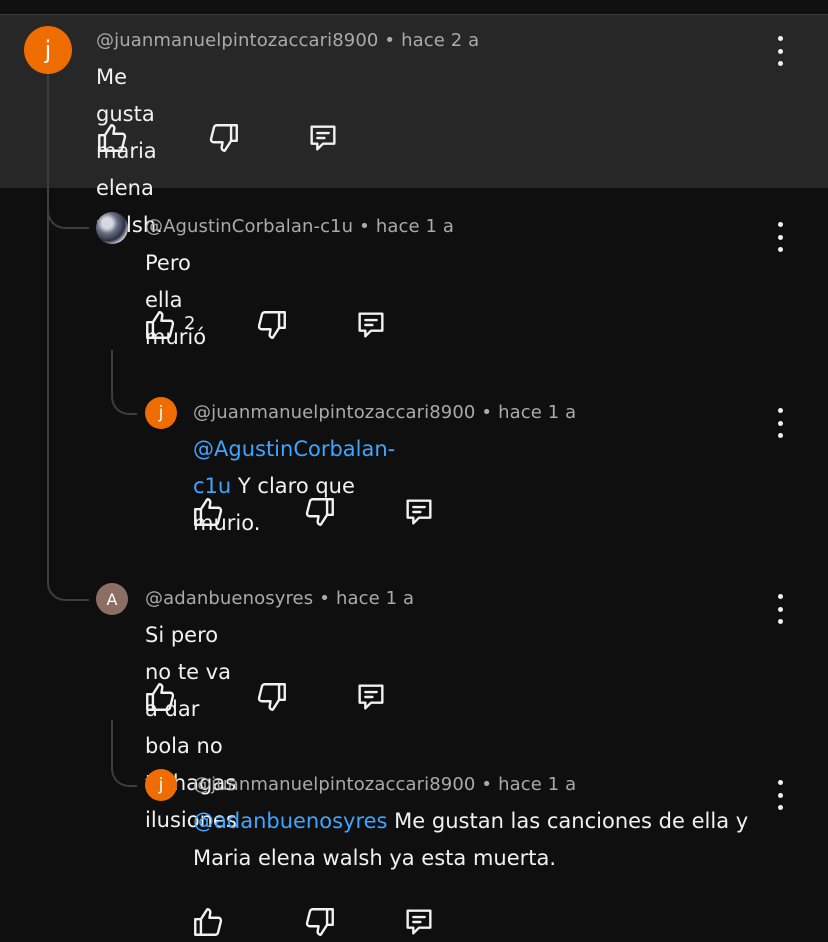  What do you see at coordinates (229, 598) in the screenshot?
I see `author-name: @adanbuenosyres` at bounding box center [229, 598].